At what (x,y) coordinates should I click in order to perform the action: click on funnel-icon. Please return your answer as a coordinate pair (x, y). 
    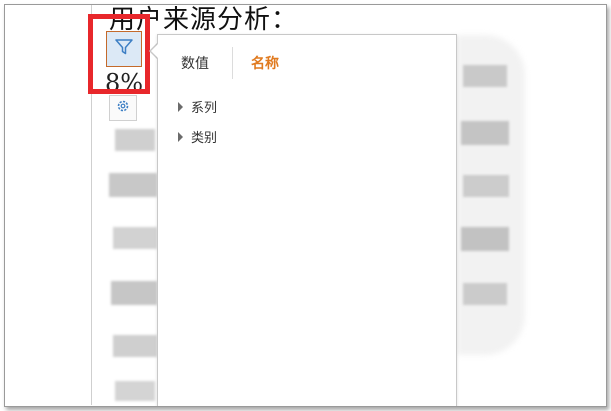
    Looking at the image, I should click on (124, 49).